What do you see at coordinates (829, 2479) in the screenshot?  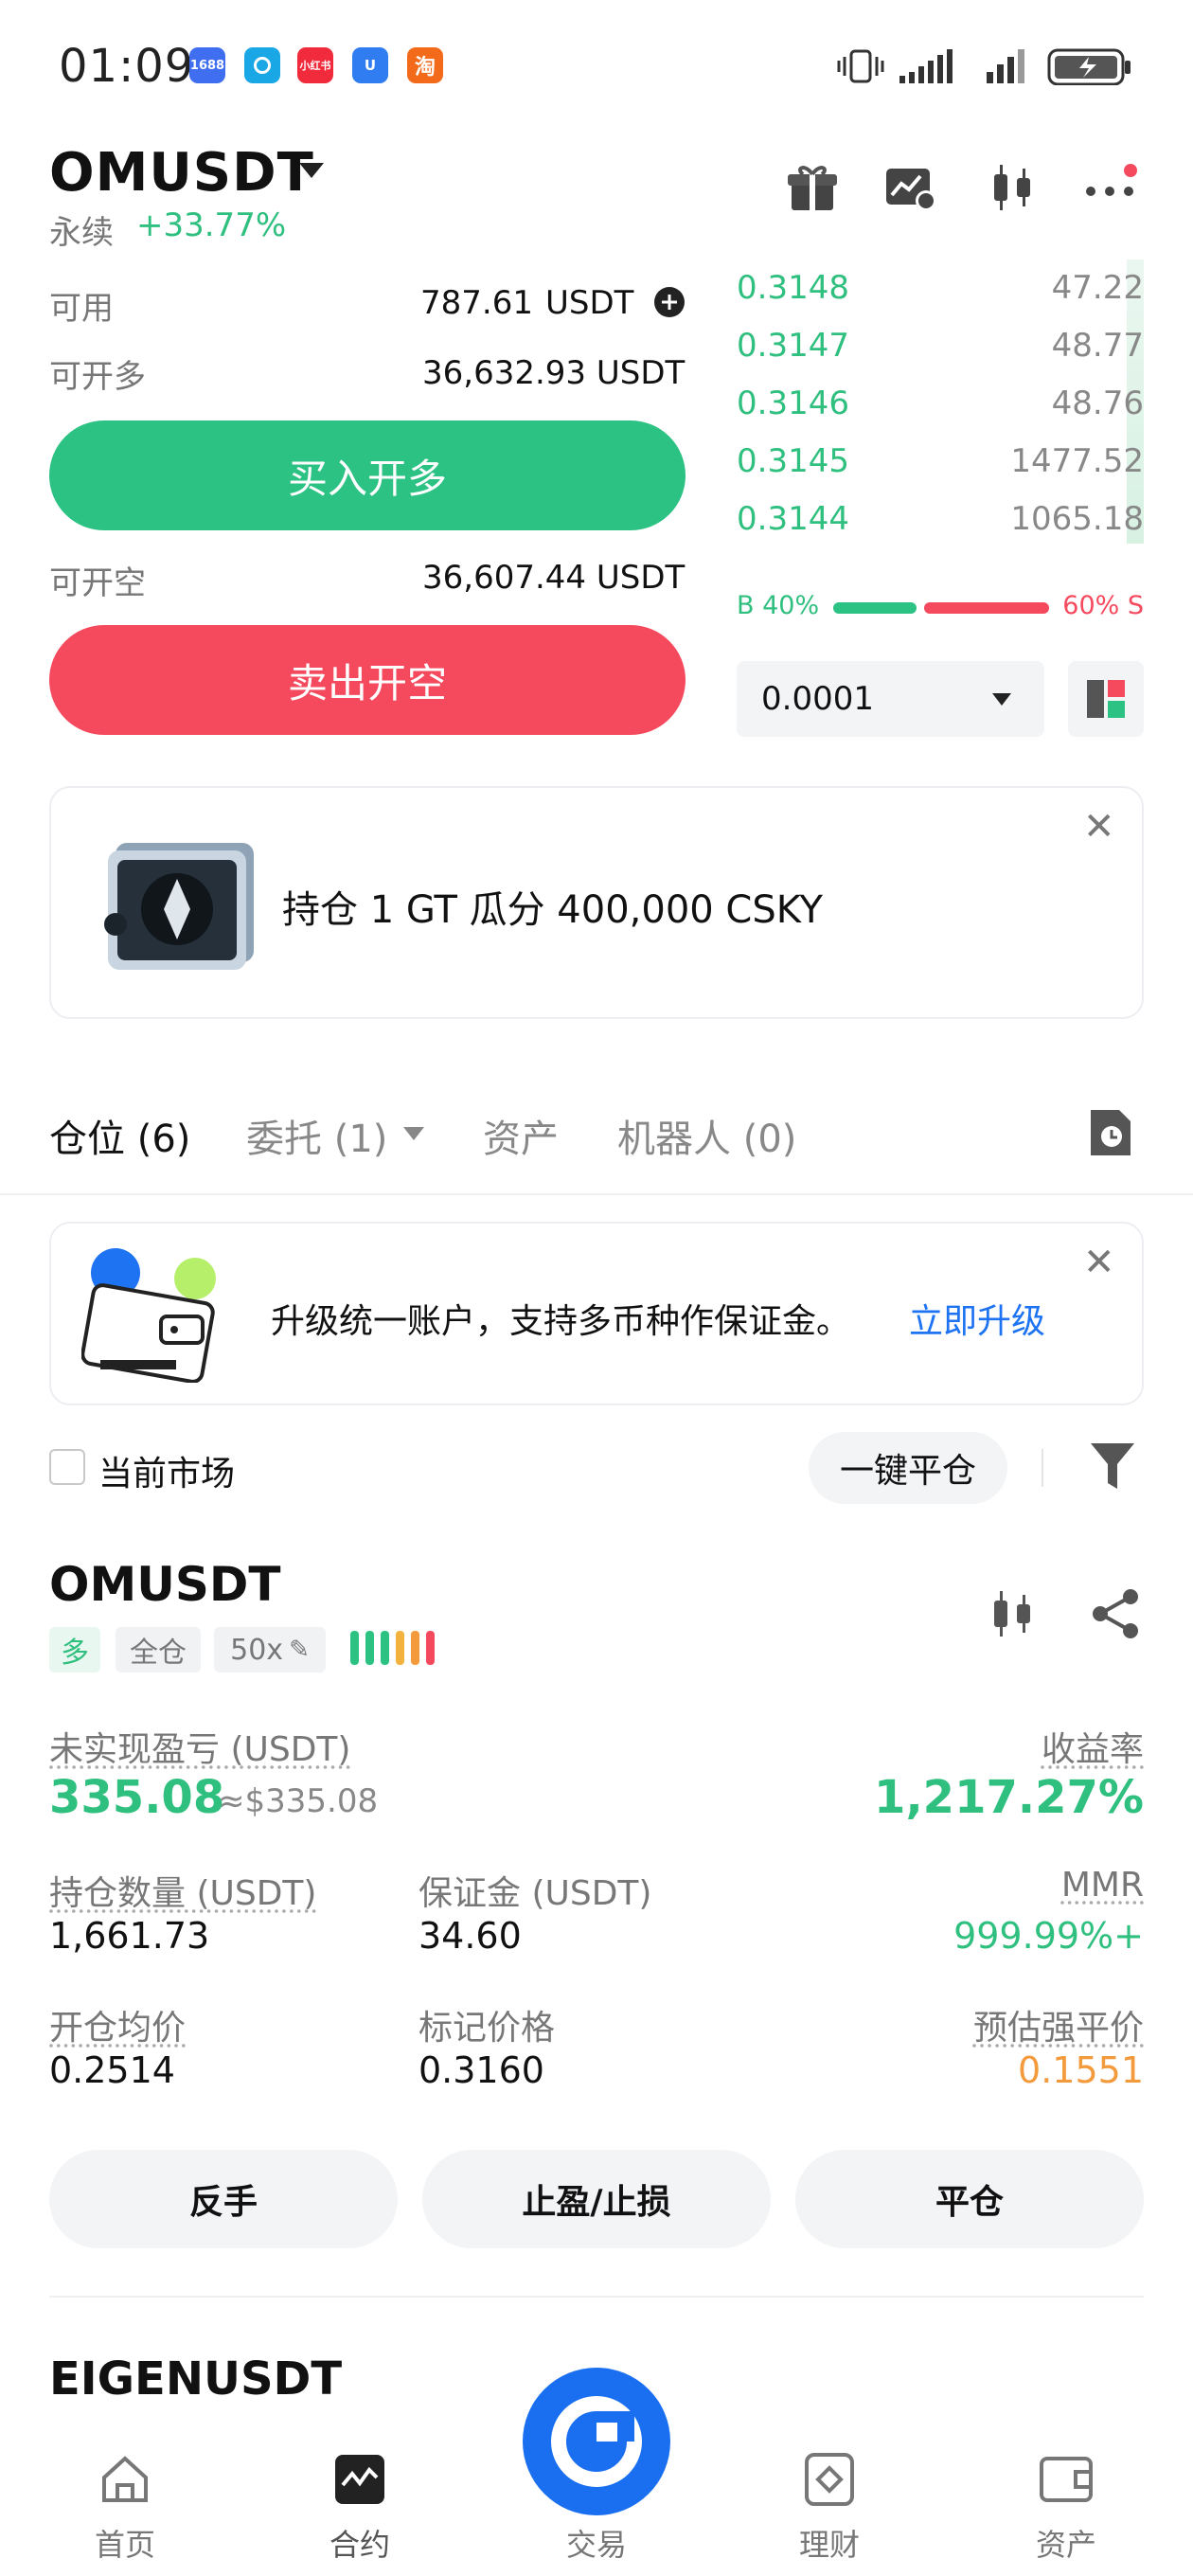 I see `earn-icon` at bounding box center [829, 2479].